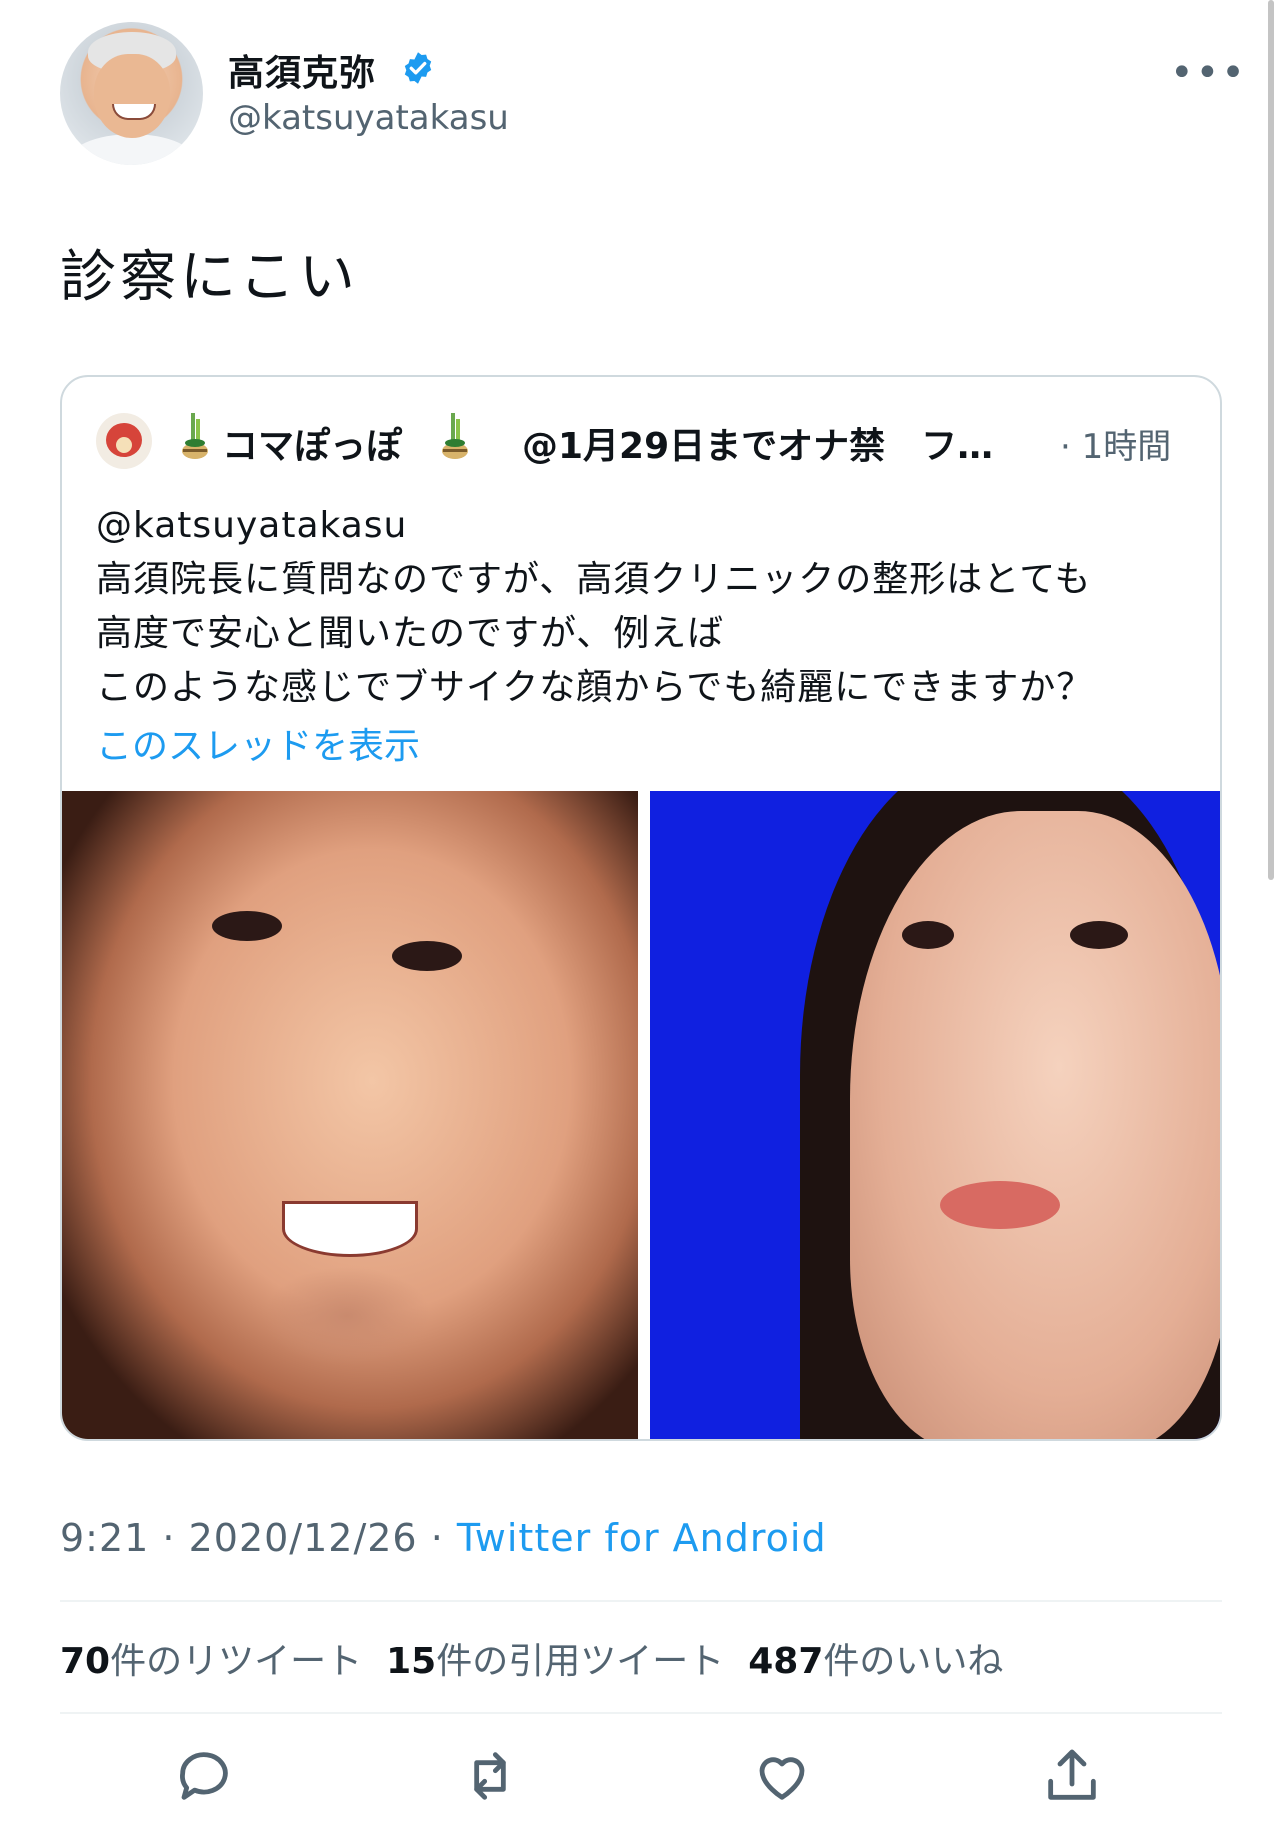 This screenshot has width=1284, height=1828. I want to click on author-name: 高須克弥, so click(302, 70).